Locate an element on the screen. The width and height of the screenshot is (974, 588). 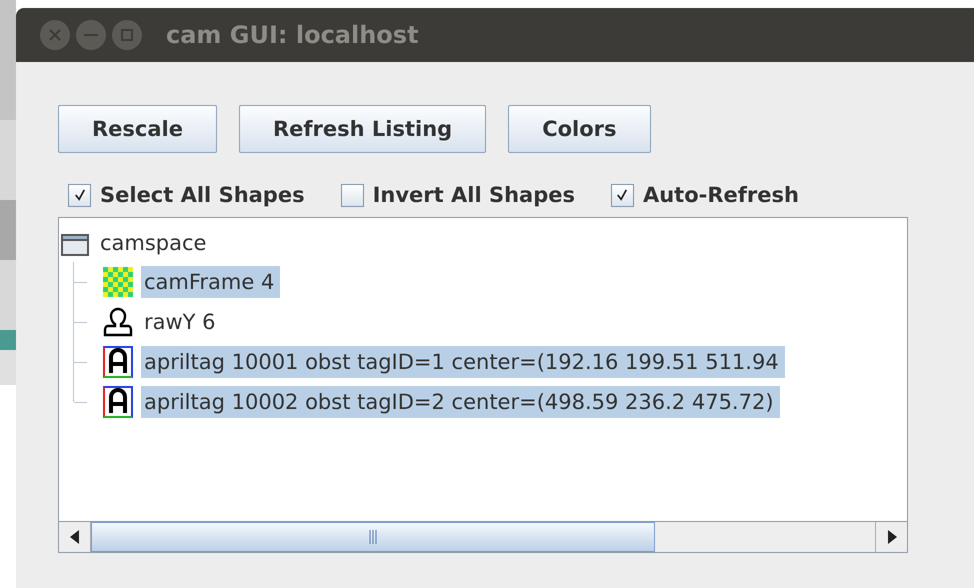
right-arrow-icon is located at coordinates (891, 537).